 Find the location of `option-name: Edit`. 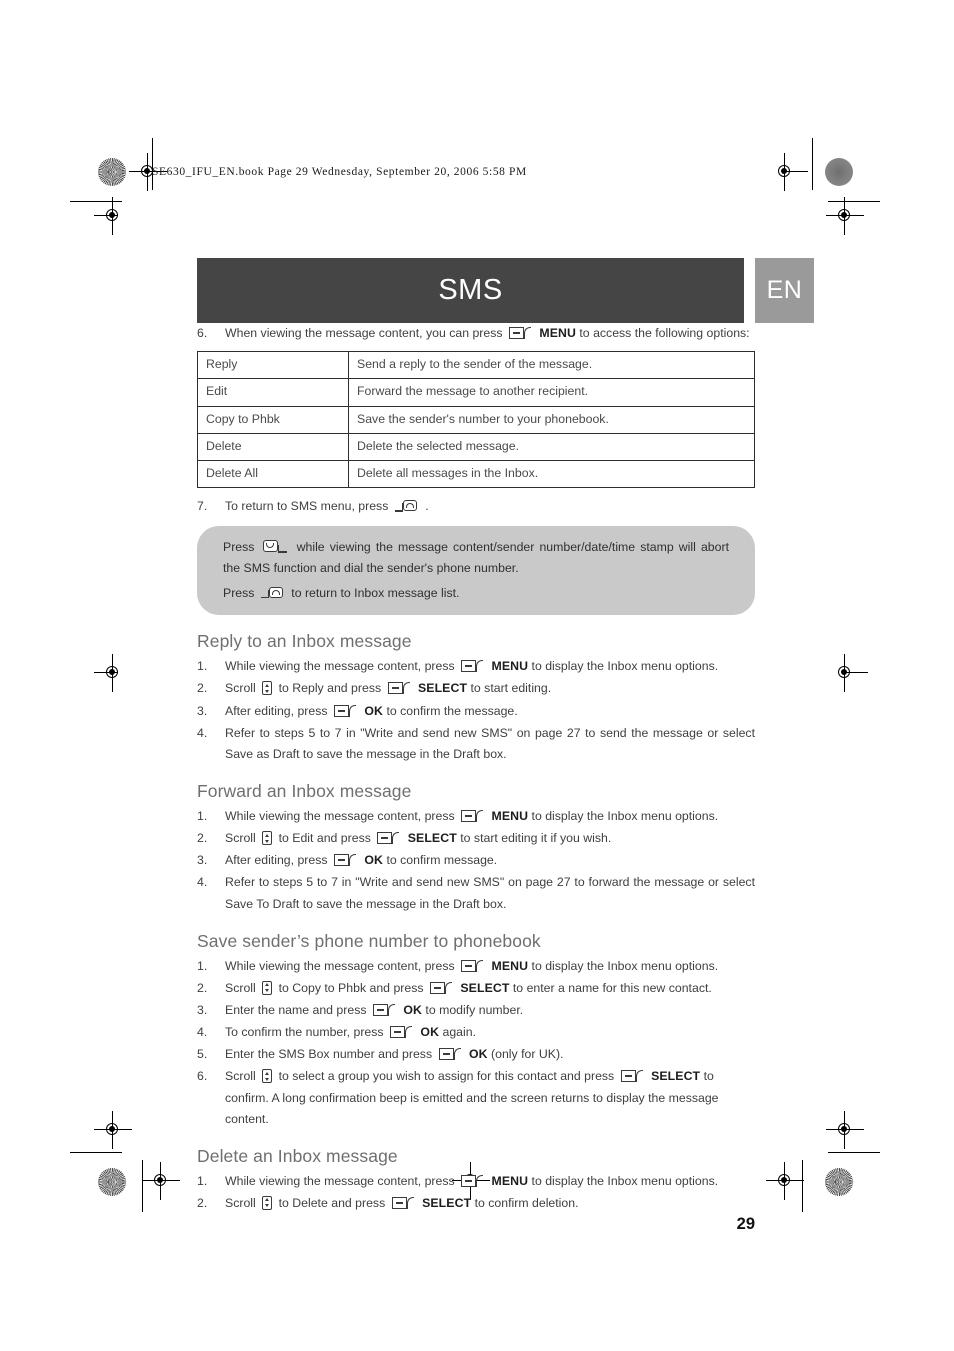

option-name: Edit is located at coordinates (273, 392).